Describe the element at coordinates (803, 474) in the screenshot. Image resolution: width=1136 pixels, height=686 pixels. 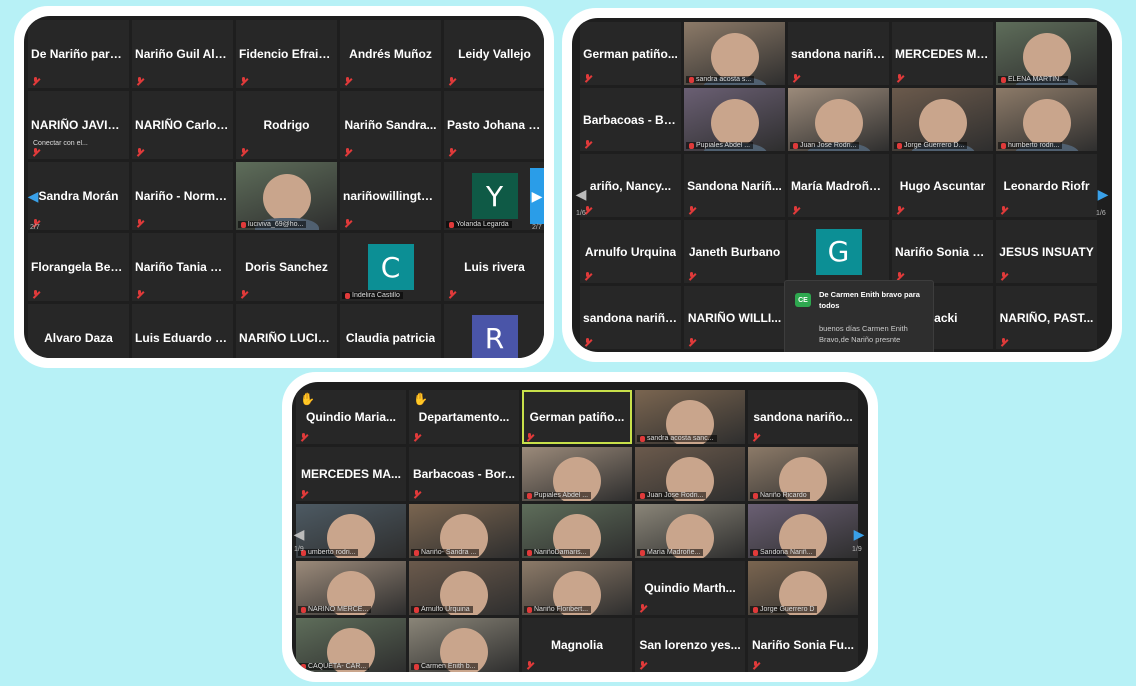
I see `participant-tile: Nariño Ricardo` at that location.